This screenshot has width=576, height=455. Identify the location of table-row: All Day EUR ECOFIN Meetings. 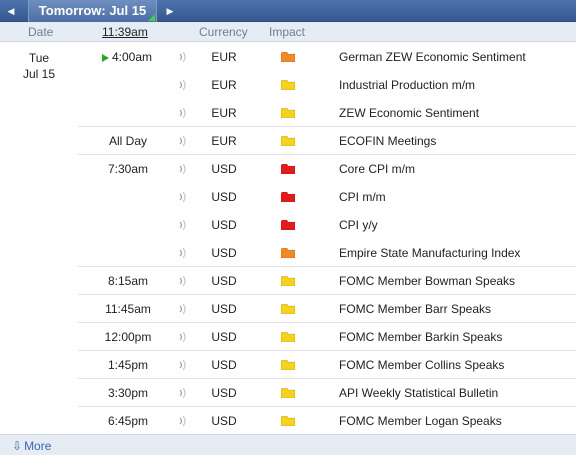
(327, 141).